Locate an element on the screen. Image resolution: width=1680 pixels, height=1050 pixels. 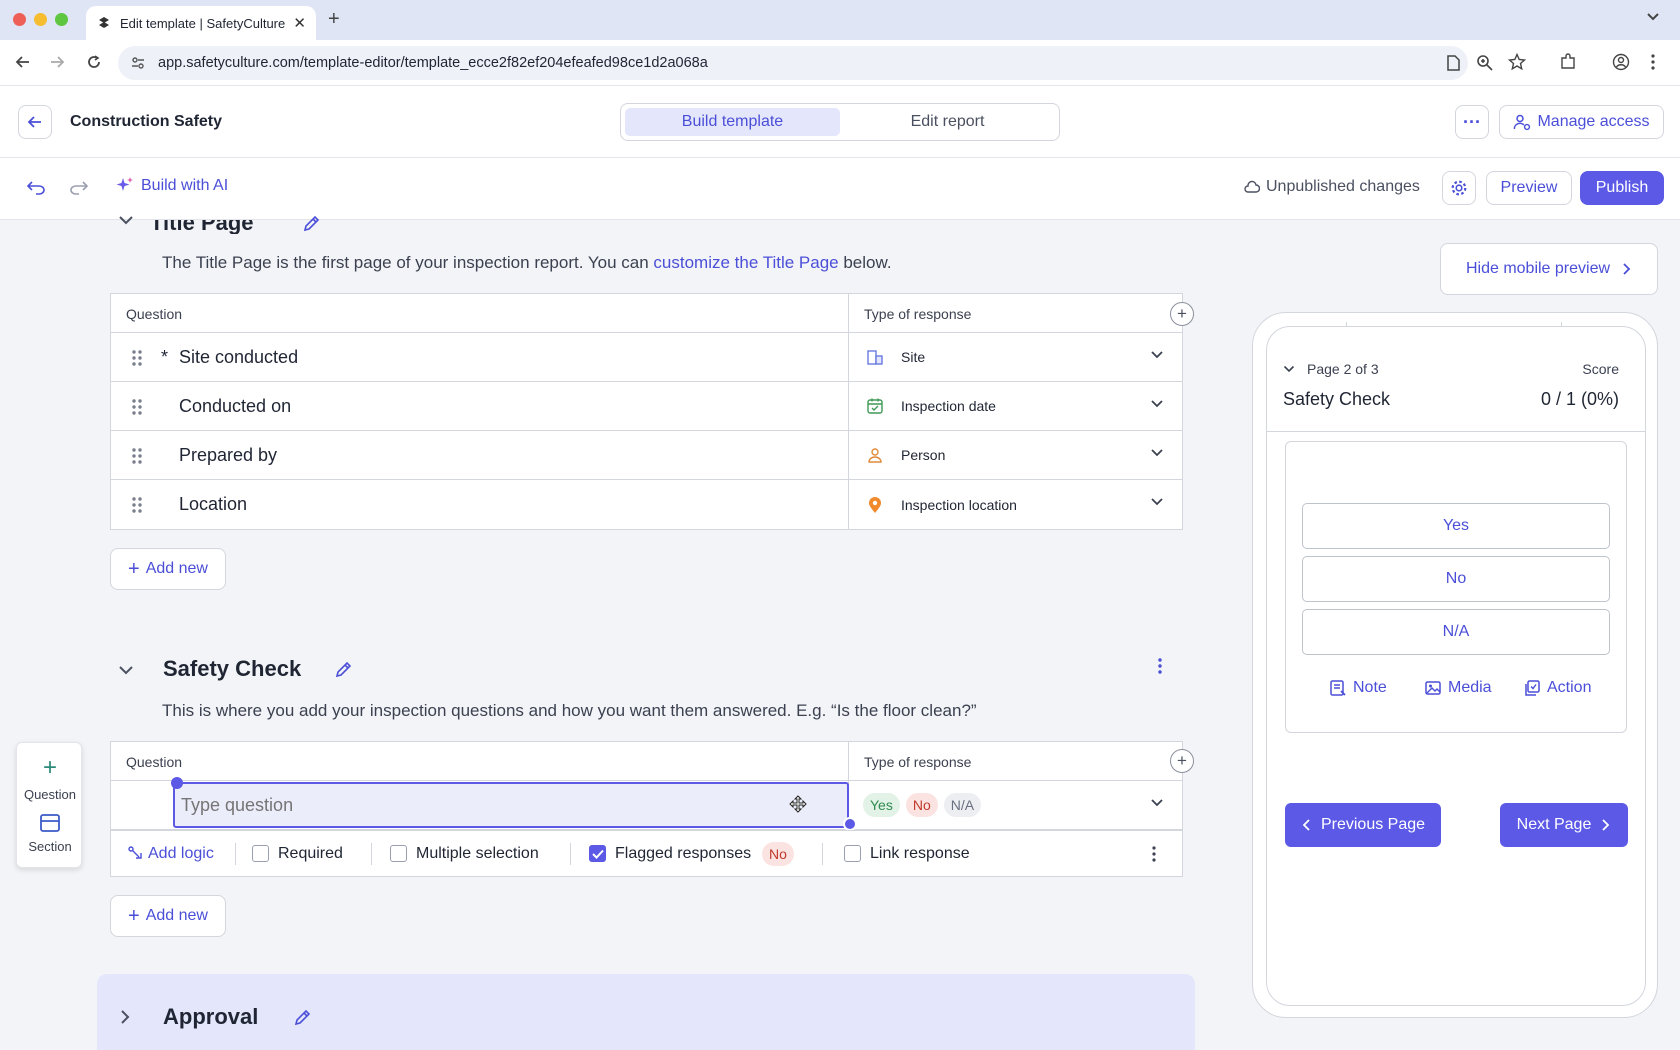
response-type-select: Site is located at coordinates (1015, 357).